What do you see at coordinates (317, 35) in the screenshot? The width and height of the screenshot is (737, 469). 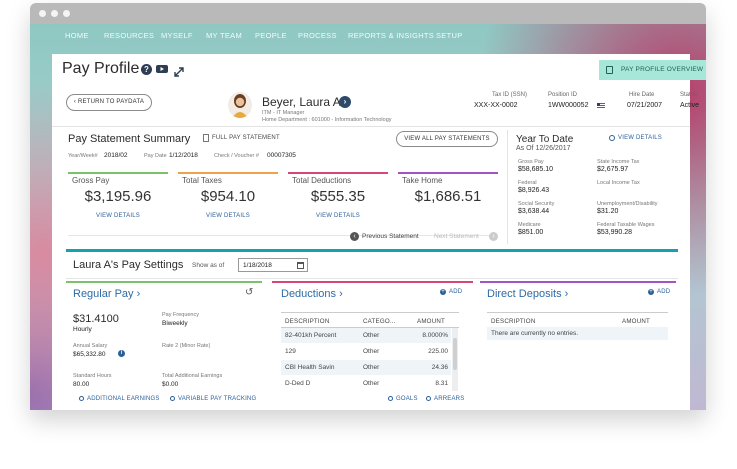 I see `nav-process: PROCESS` at bounding box center [317, 35].